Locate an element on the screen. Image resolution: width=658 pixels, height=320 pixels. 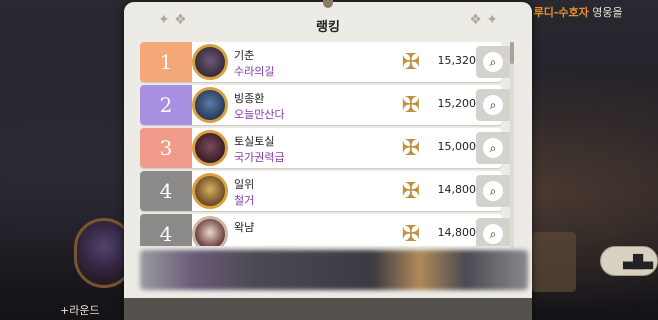
dialog-bottom-bar is located at coordinates (328, 309).